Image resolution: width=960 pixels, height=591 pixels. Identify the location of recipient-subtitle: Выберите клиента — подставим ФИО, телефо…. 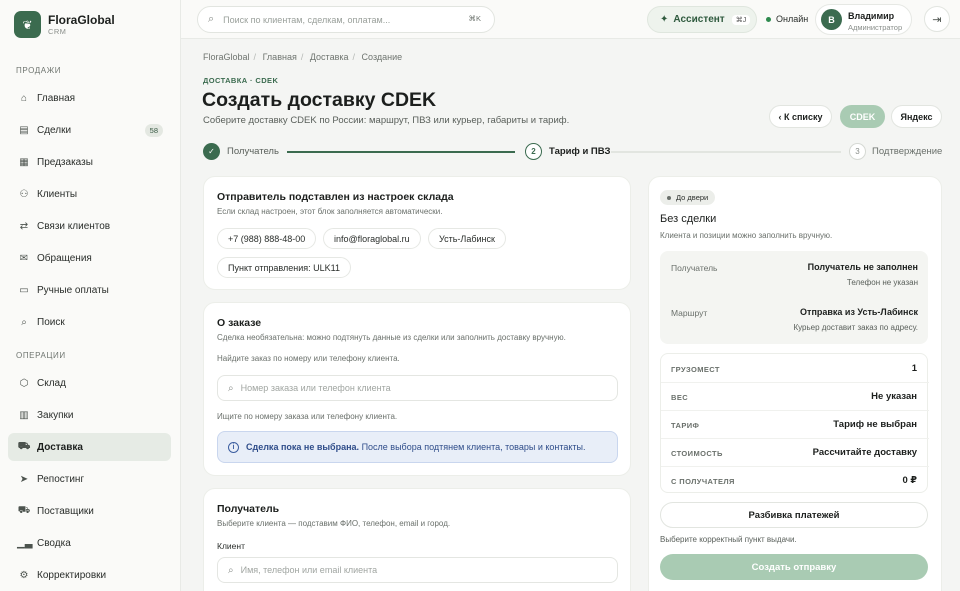
(334, 523).